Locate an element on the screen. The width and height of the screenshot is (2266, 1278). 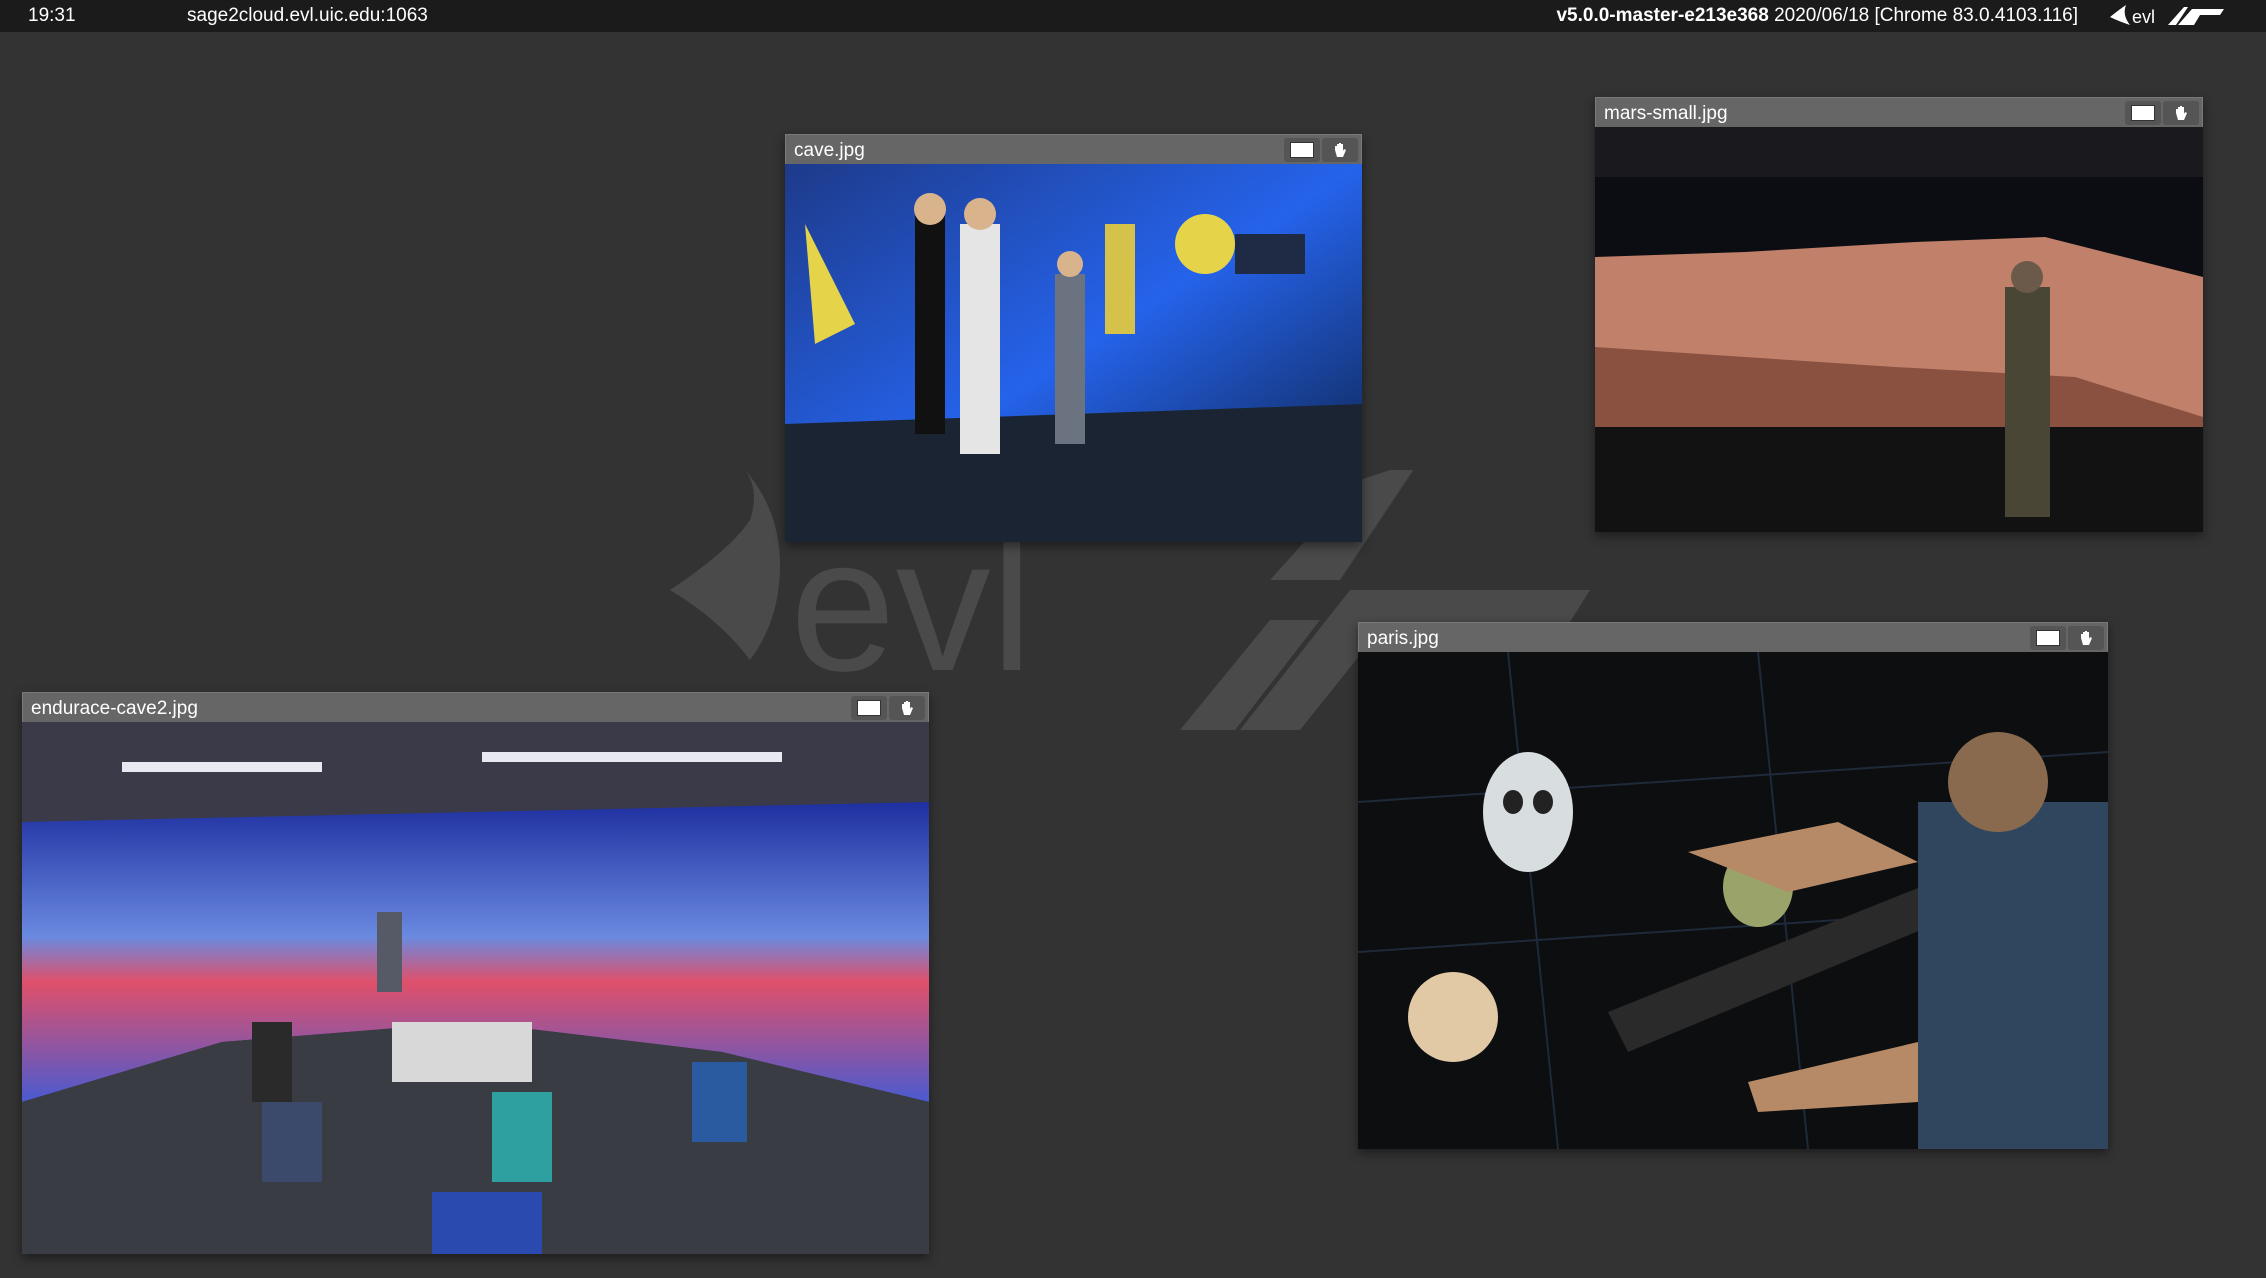
server-address: sage2cloud.evl.uic.edu:1063 is located at coordinates (307, 15).